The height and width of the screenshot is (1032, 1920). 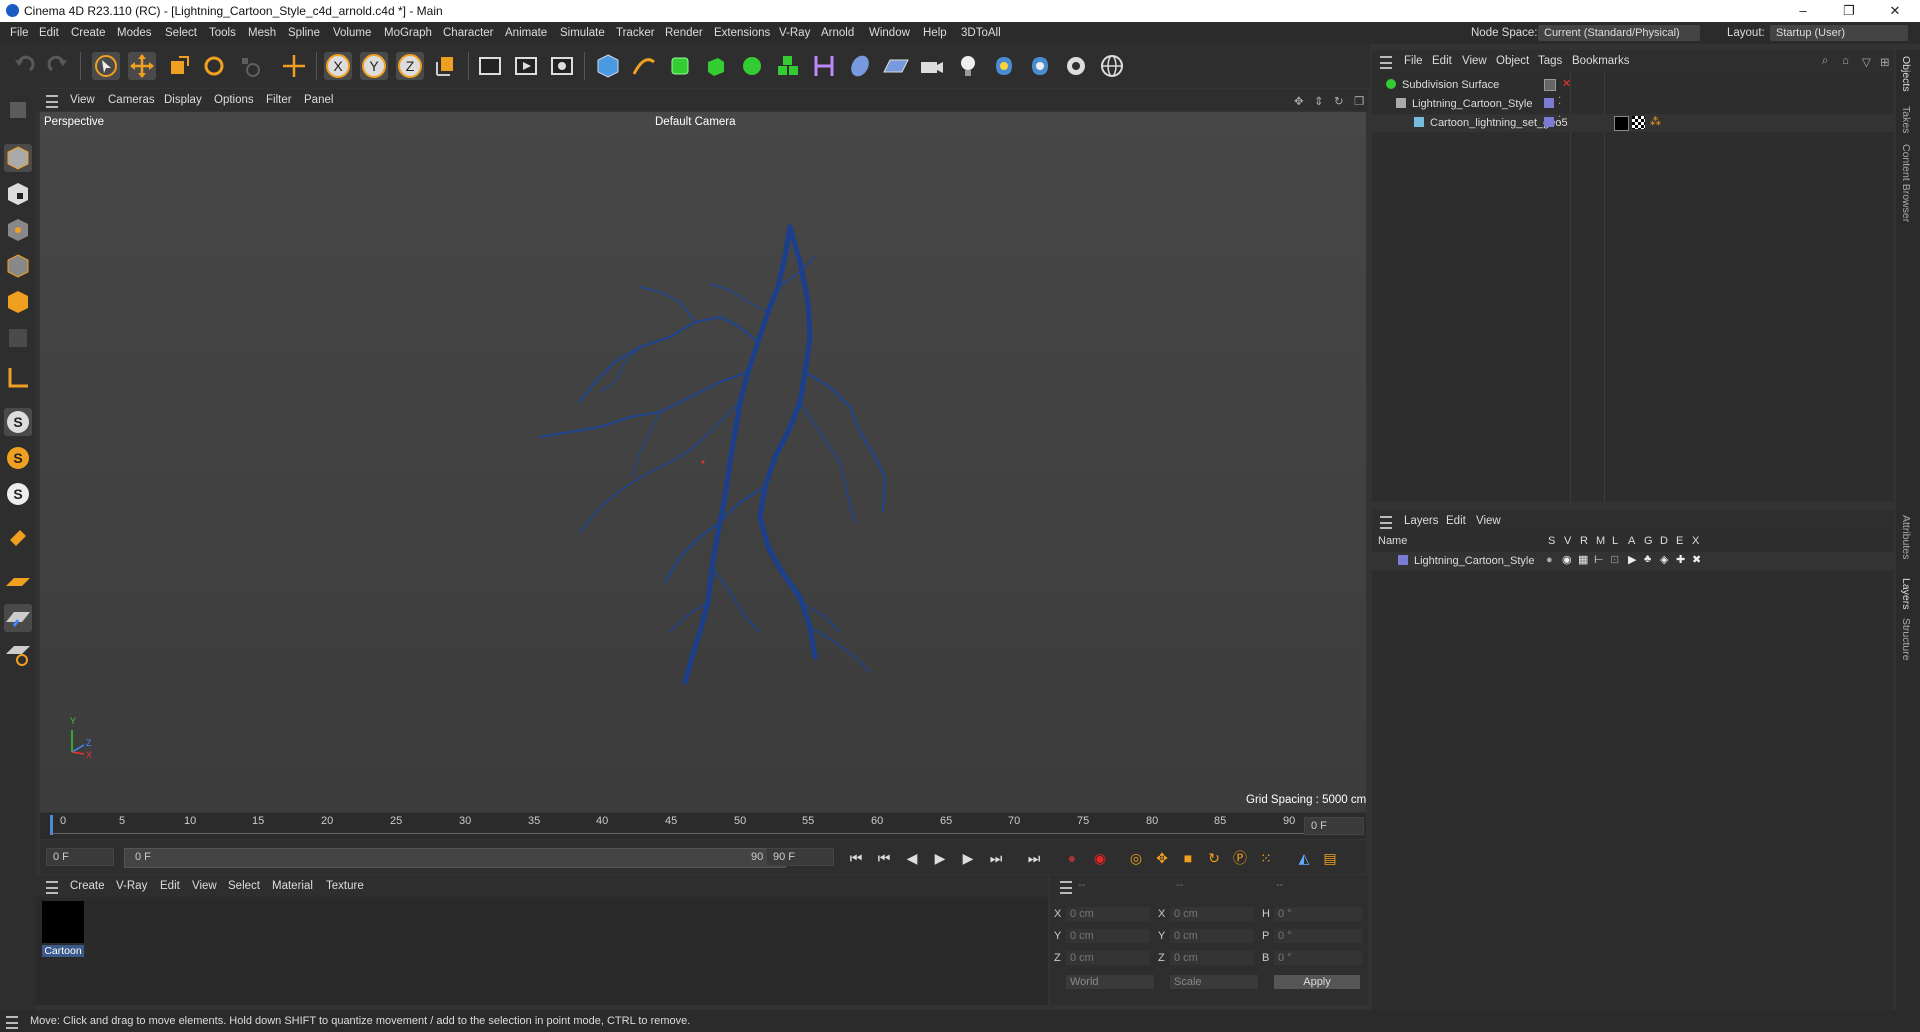 What do you see at coordinates (1339, 101) in the screenshot?
I see `viewport-rotate-icon: ↻` at bounding box center [1339, 101].